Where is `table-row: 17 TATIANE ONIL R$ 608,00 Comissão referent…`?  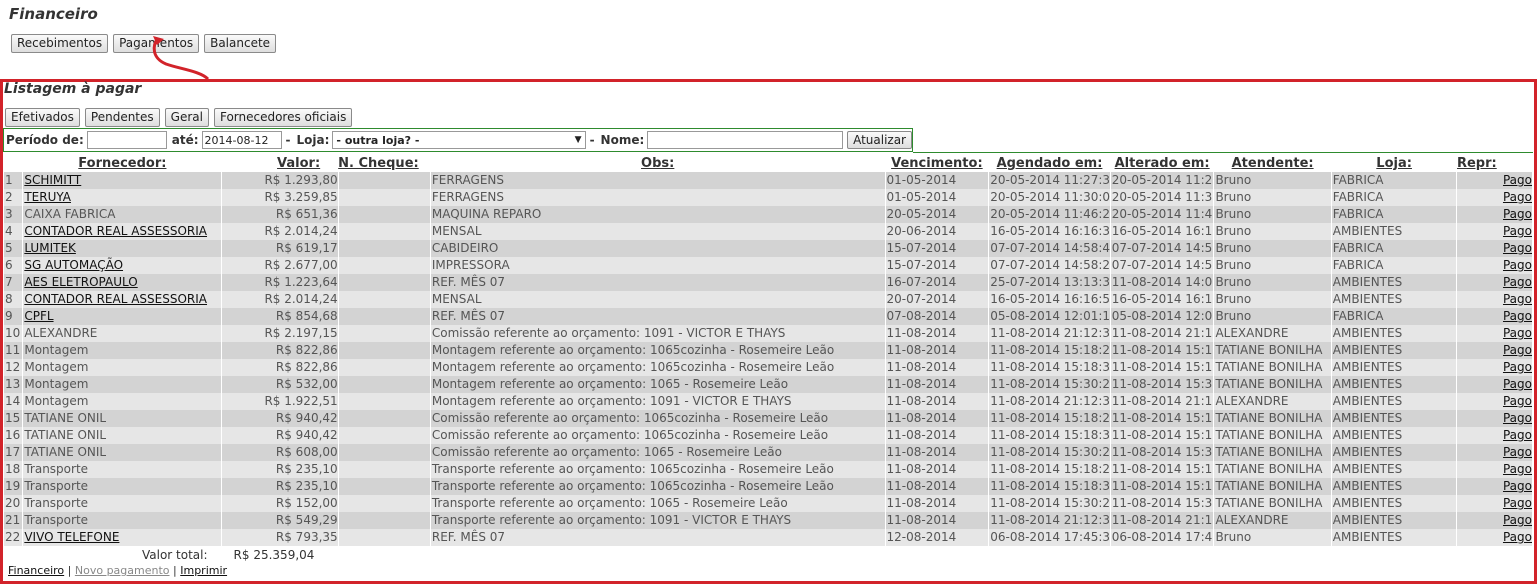 table-row: 17 TATIANE ONIL R$ 608,00 Comissão referent… is located at coordinates (768, 452).